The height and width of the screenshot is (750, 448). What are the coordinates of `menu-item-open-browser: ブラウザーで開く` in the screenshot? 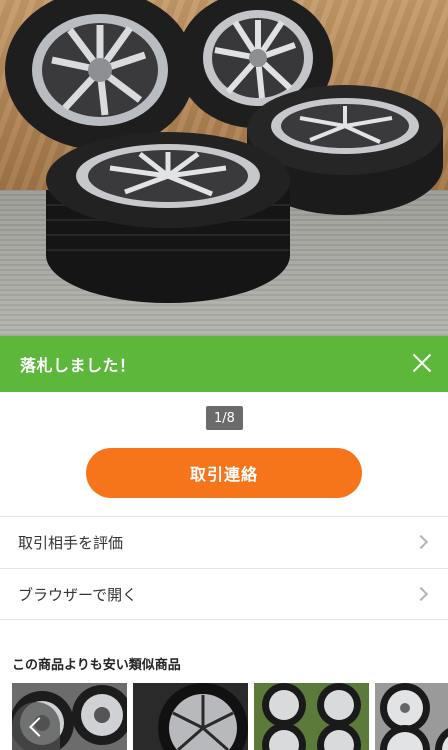 It's located at (224, 594).